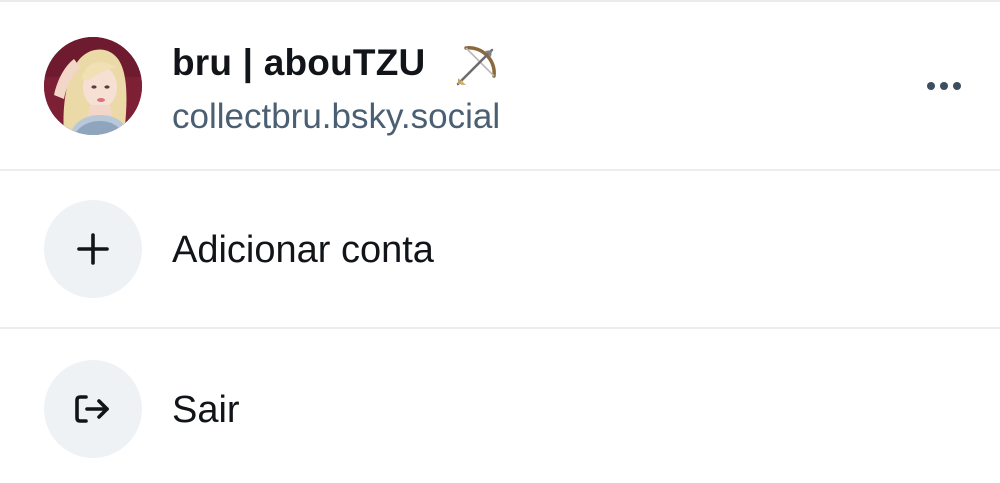 This screenshot has height=483, width=1000. I want to click on sign-out-label: Sair, so click(206, 410).